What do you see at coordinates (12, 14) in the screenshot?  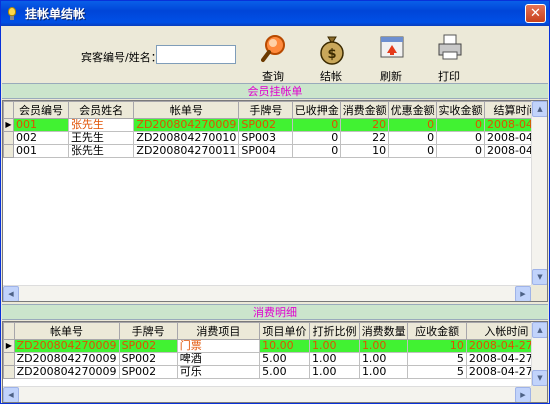 I see `bulb-icon` at bounding box center [12, 14].